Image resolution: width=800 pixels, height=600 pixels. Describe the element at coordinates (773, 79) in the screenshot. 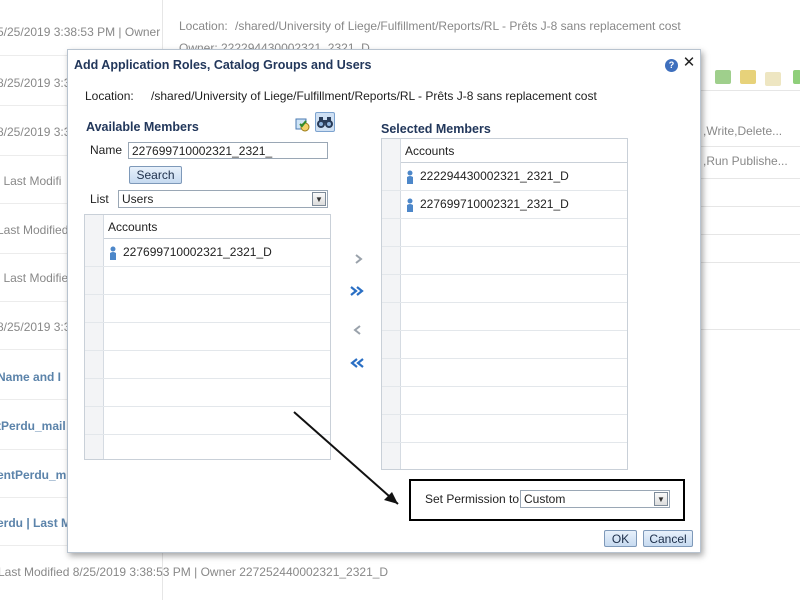

I see `remove-icon` at that location.